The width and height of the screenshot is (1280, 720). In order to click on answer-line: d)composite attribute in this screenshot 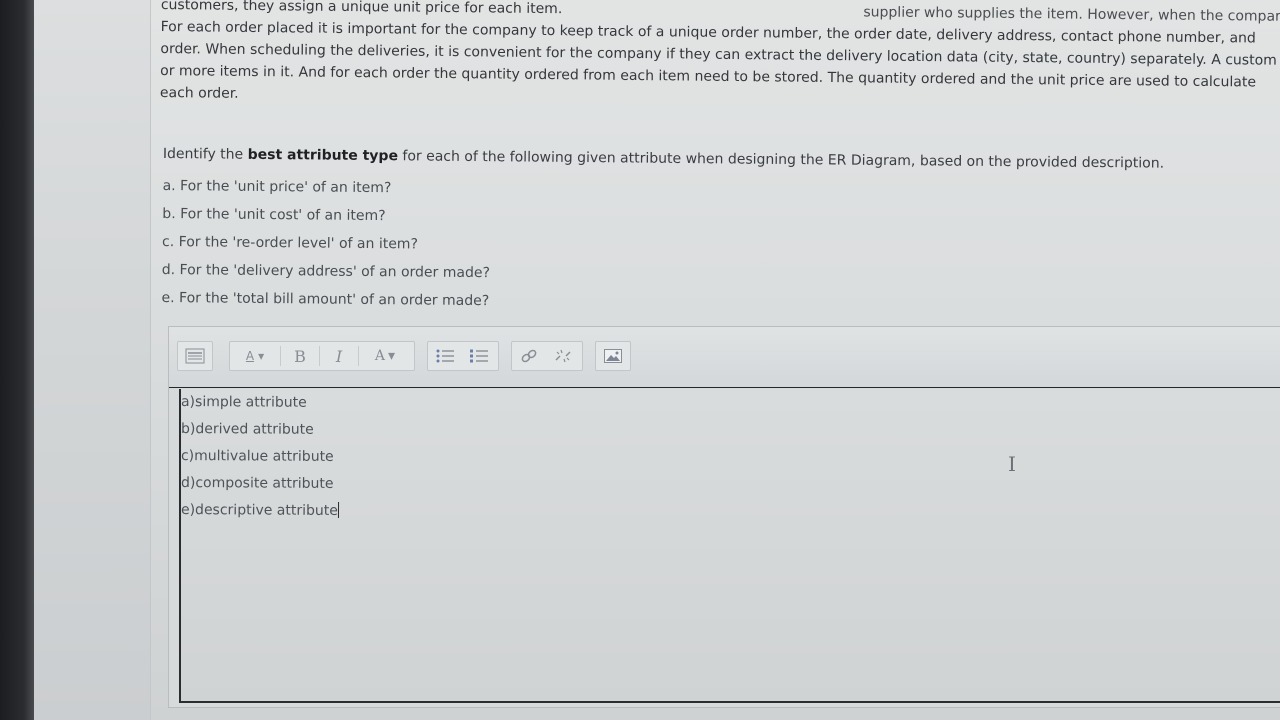, I will do `click(257, 483)`.